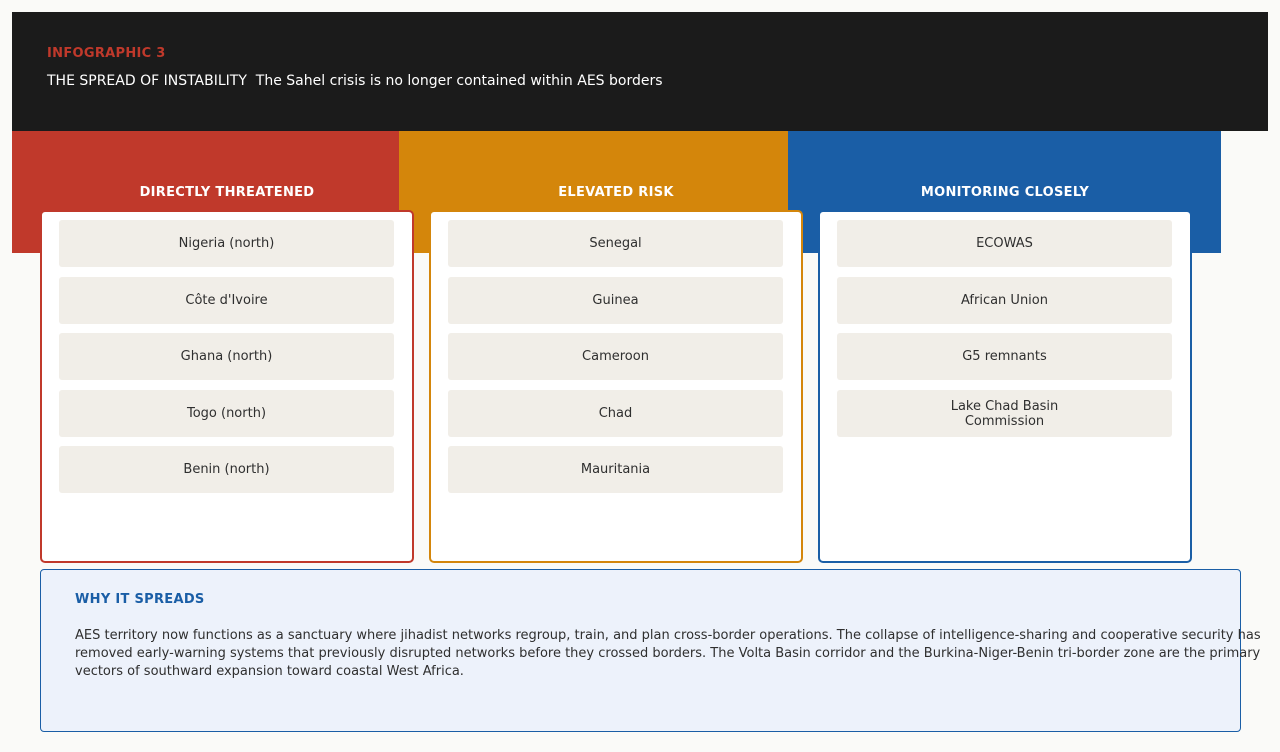  Describe the element at coordinates (106, 53) in the screenshot. I see `infographic-label: INFOGRAPHIC 3` at that location.